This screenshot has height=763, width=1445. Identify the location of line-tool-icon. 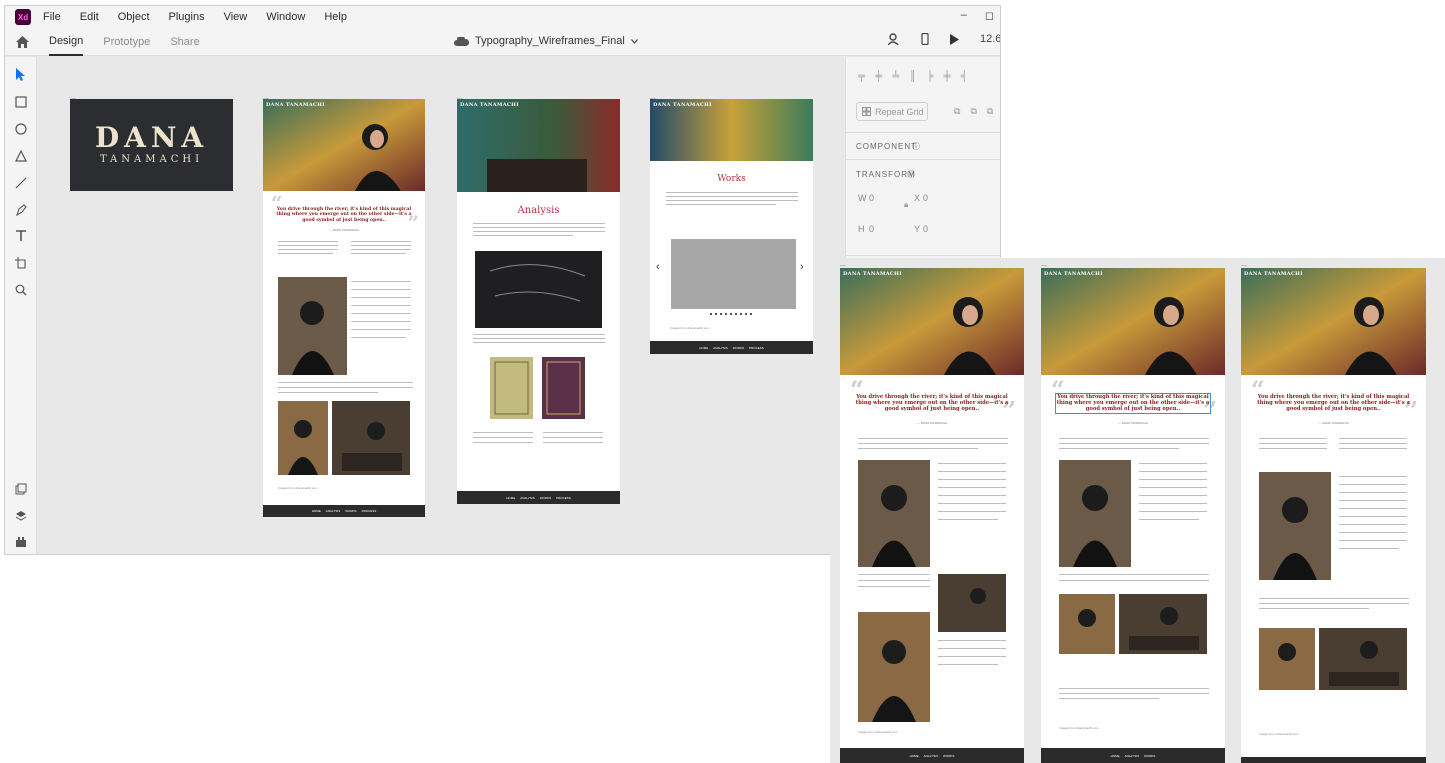
(21, 183).